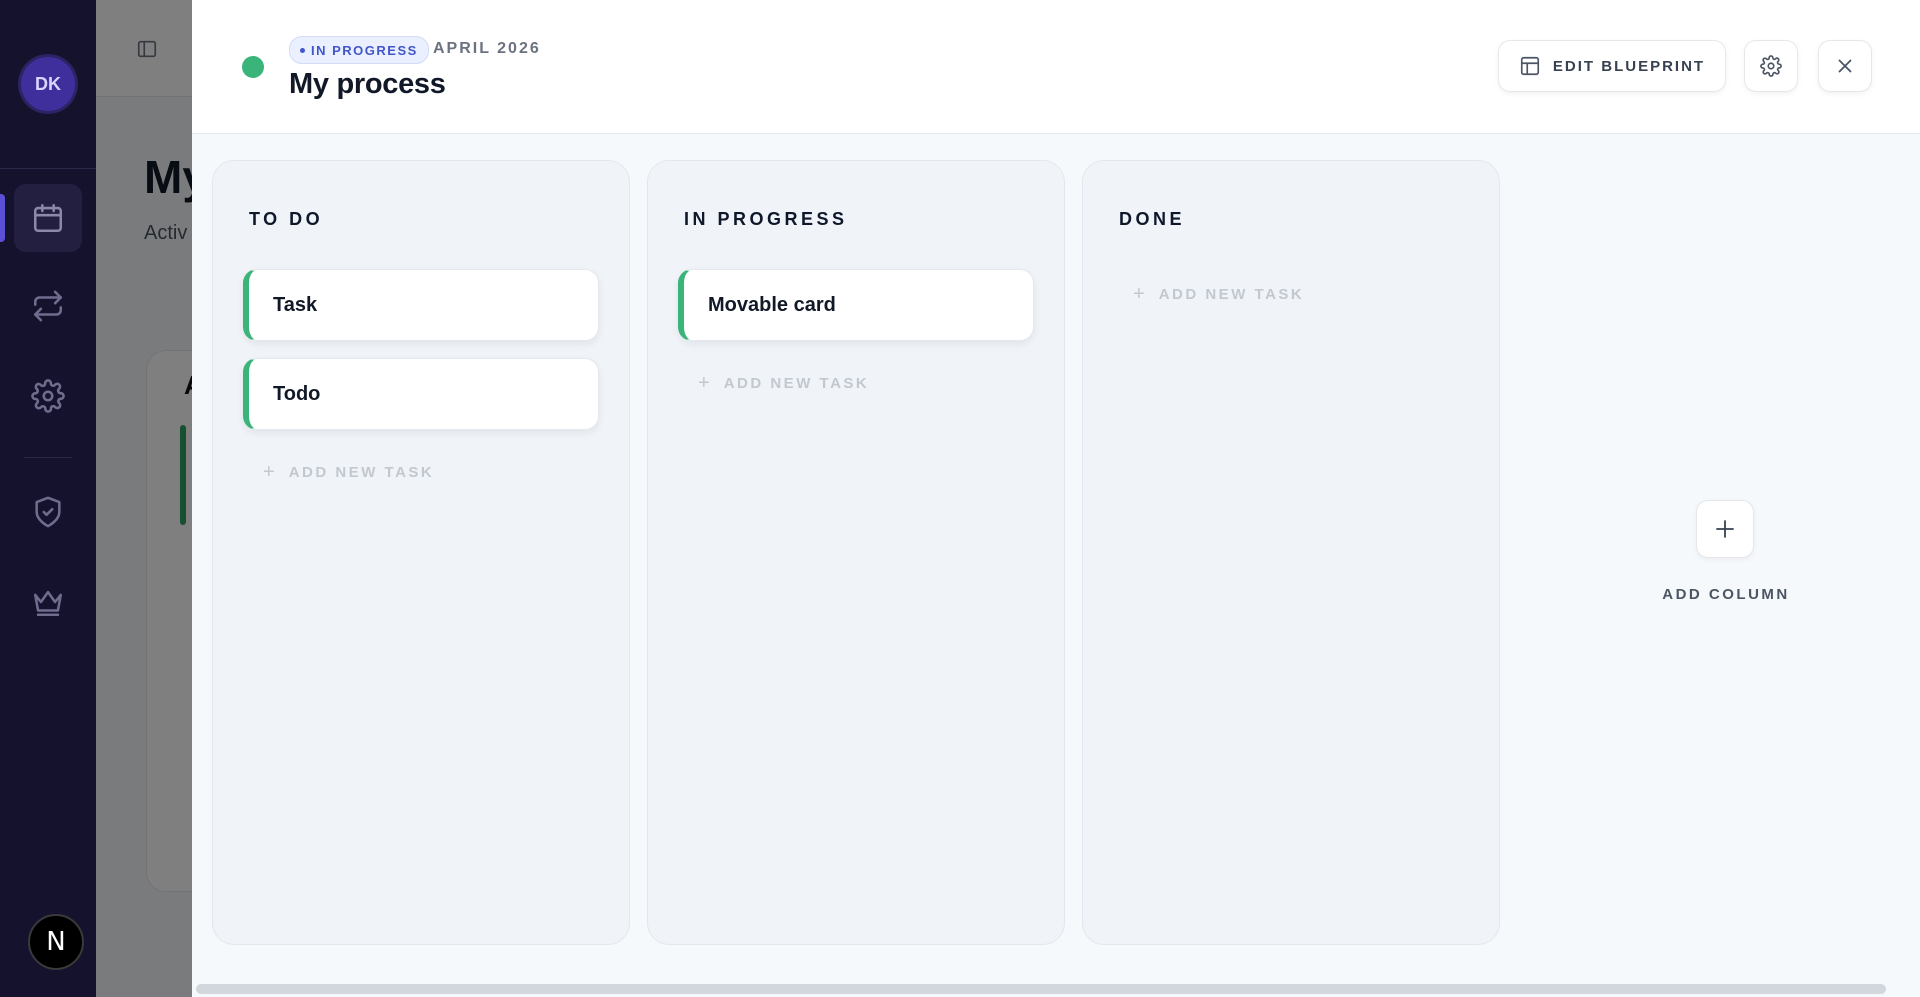 The height and width of the screenshot is (997, 1920). I want to click on plus-icon, so click(1725, 529).